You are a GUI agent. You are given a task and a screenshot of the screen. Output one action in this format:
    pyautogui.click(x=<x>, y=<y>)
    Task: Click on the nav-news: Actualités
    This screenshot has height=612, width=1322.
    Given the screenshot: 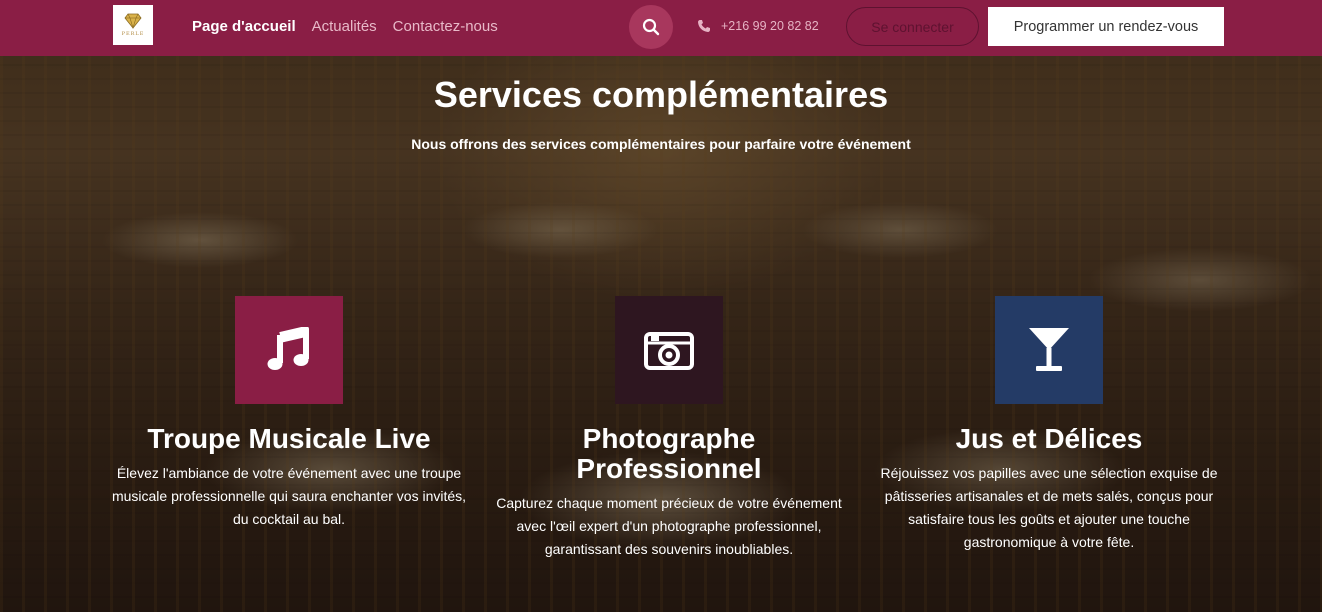 What is the action you would take?
    pyautogui.click(x=344, y=26)
    